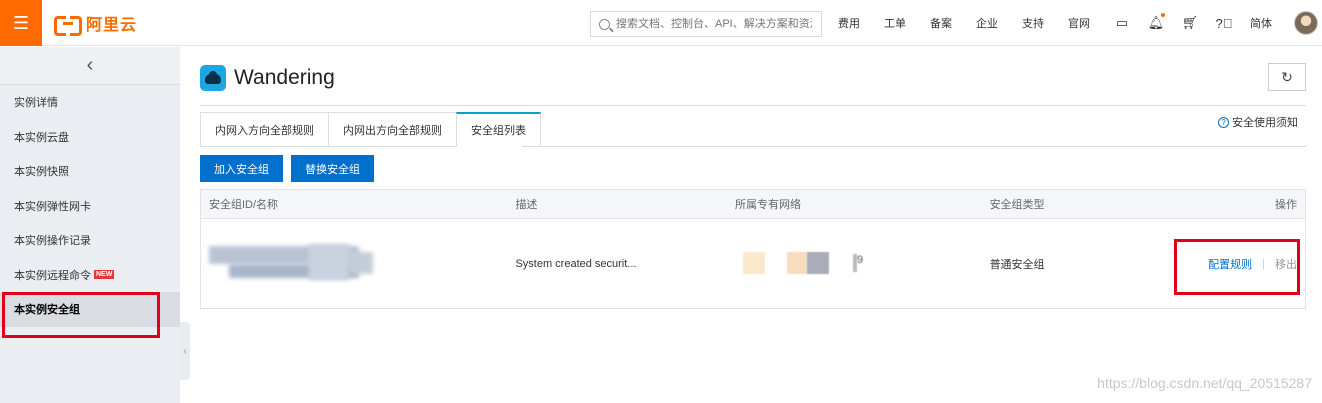 This screenshot has width=1322, height=403. What do you see at coordinates (112, 25) in the screenshot?
I see `logo-text: 阿里云` at bounding box center [112, 25].